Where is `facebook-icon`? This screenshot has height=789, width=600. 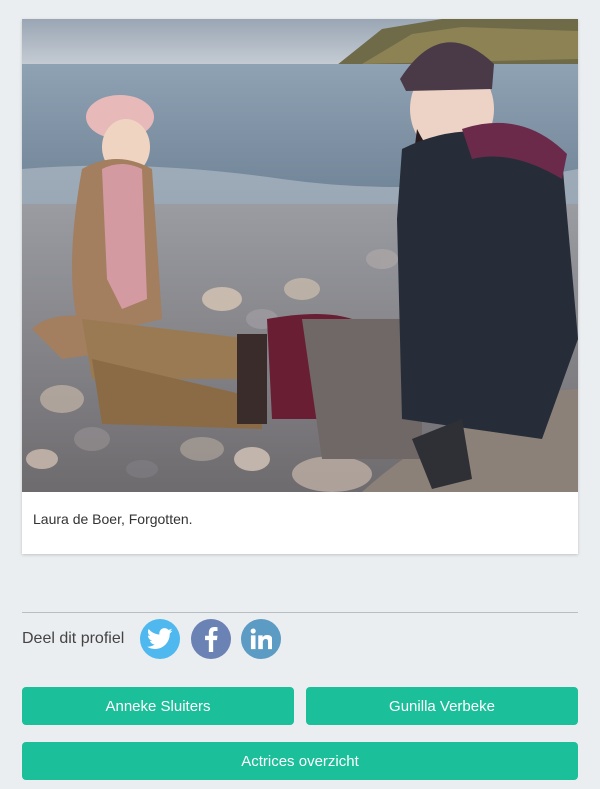
facebook-icon is located at coordinates (211, 639).